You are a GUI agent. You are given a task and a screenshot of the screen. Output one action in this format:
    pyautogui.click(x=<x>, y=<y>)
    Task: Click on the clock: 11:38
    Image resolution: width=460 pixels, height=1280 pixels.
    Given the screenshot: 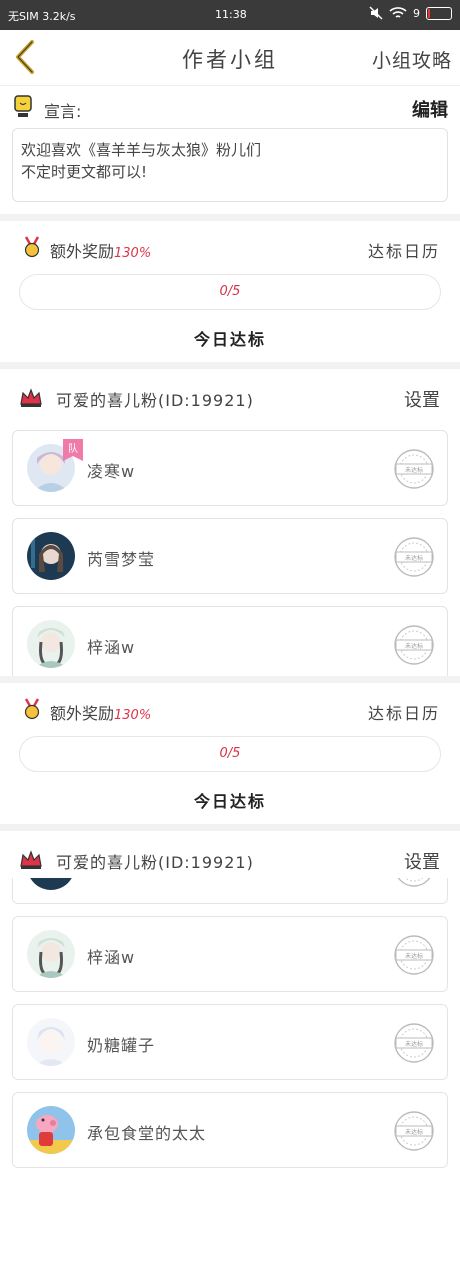 What is the action you would take?
    pyautogui.click(x=231, y=14)
    